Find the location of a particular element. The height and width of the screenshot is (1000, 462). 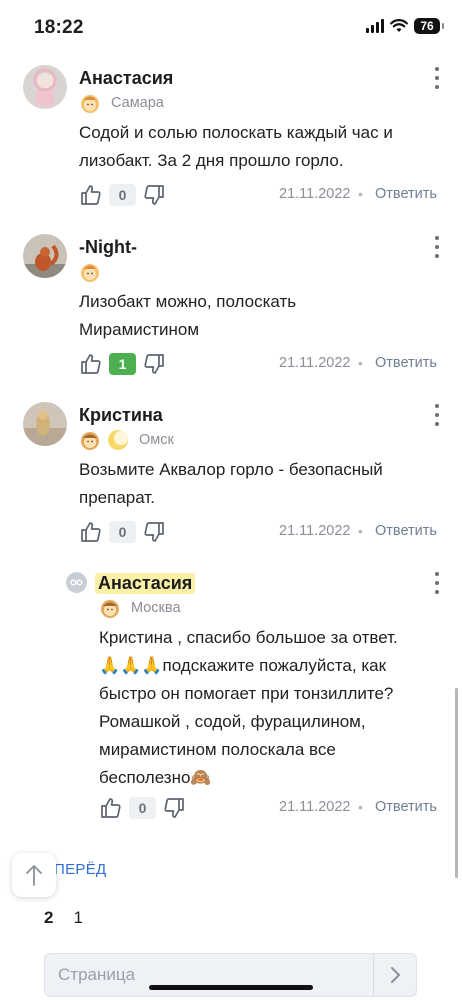

comment-text-line: мирамистином полоскала все is located at coordinates (217, 749).